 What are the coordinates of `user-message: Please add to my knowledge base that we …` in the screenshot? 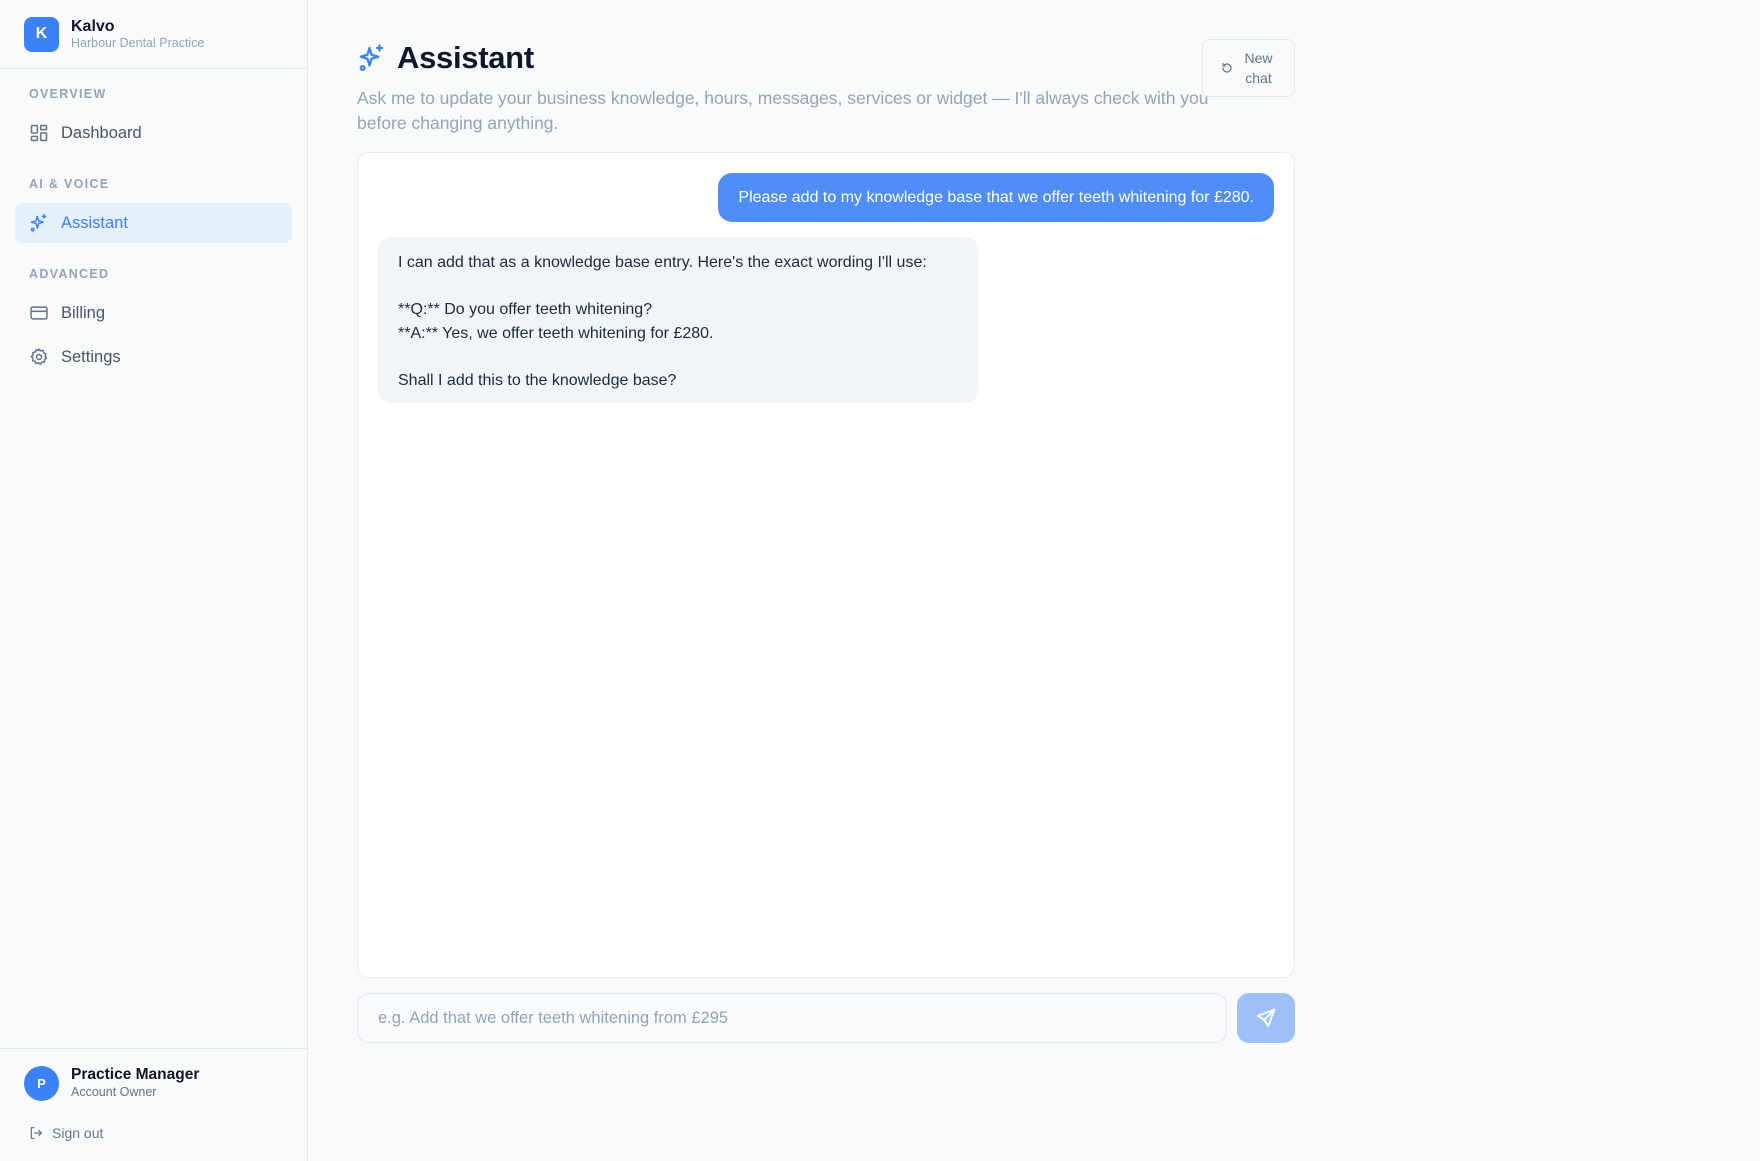 It's located at (996, 197).